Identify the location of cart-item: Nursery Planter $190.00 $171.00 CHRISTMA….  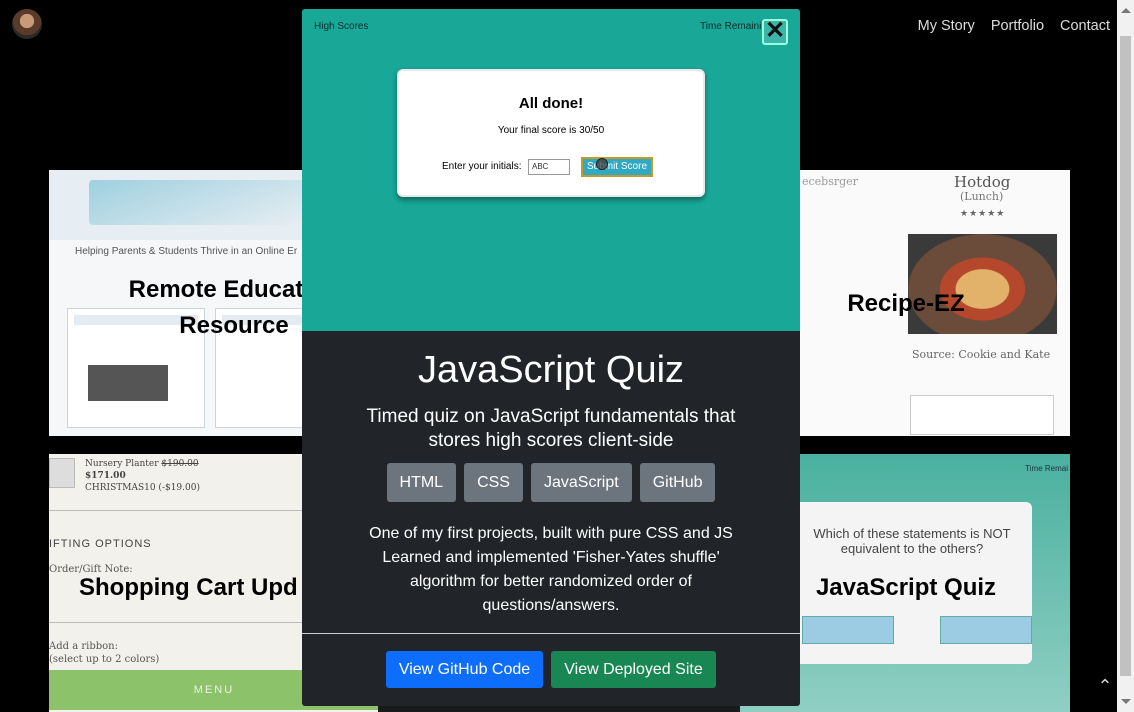
(142, 476).